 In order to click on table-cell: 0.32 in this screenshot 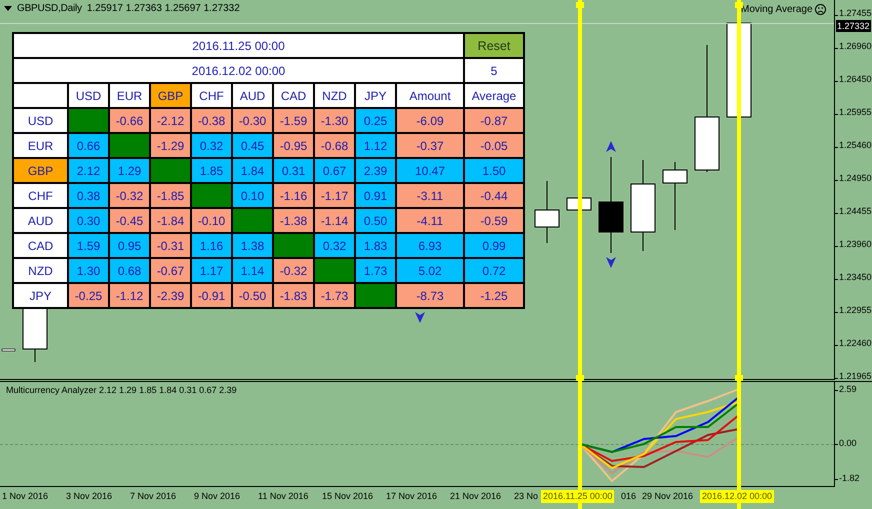, I will do `click(211, 145)`.